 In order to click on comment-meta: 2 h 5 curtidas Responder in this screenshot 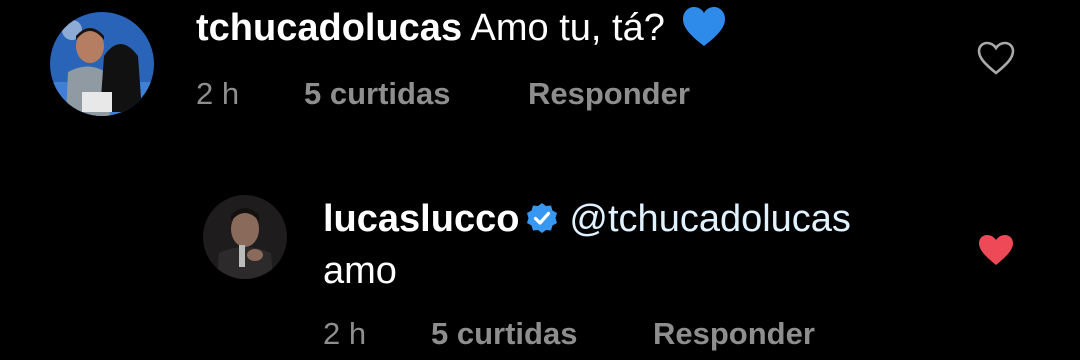, I will do `click(476, 96)`.